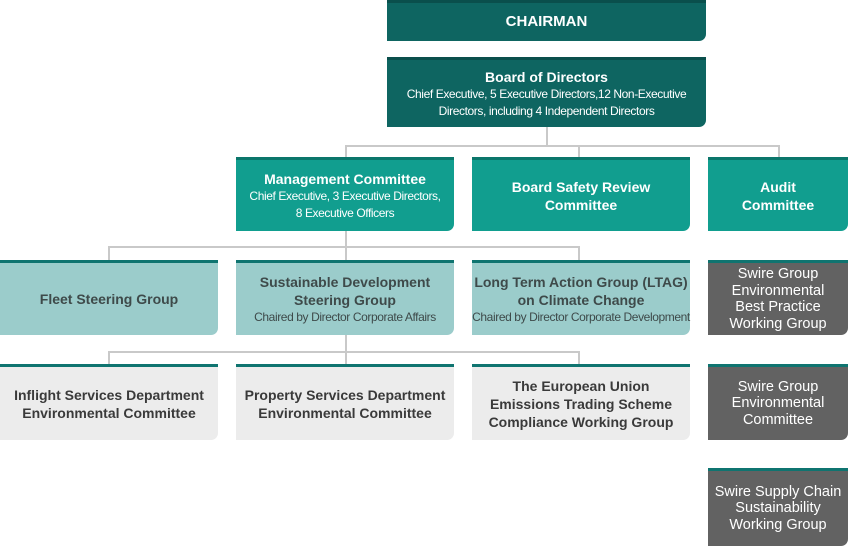  What do you see at coordinates (778, 307) in the screenshot?
I see `swire-best-line3: Best Practice` at bounding box center [778, 307].